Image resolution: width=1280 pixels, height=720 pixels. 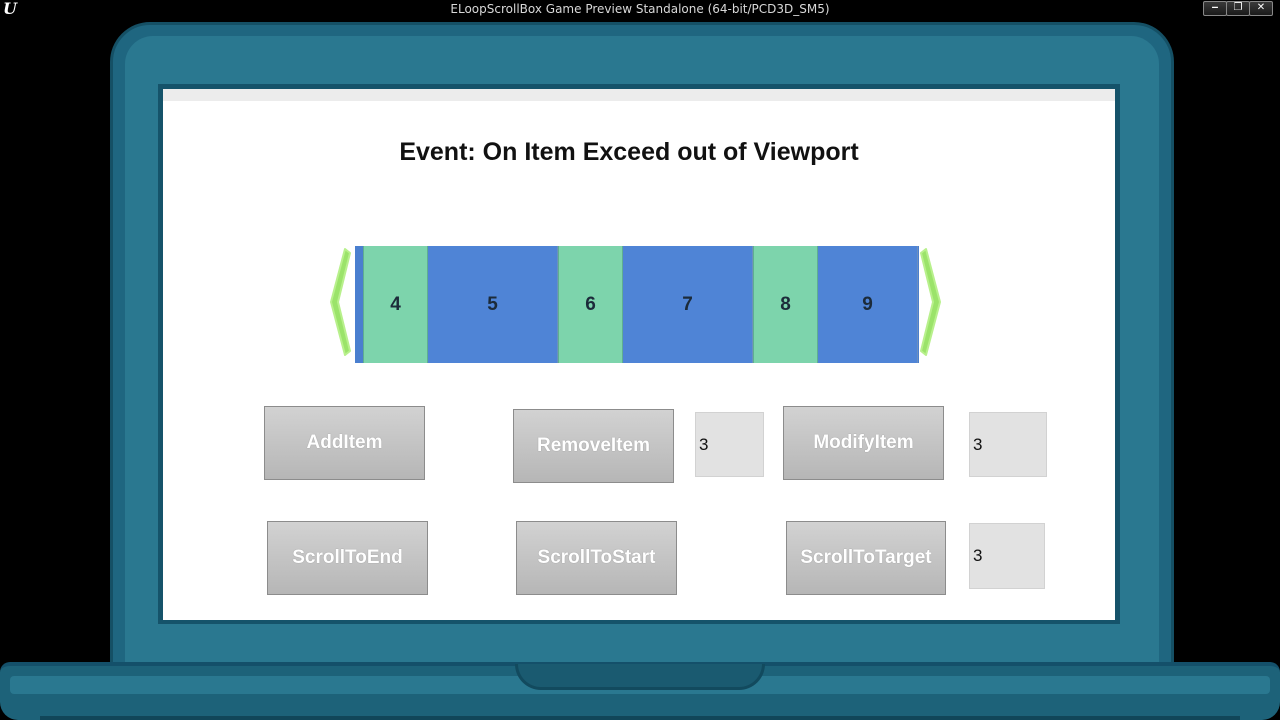 What do you see at coordinates (1215, 8) in the screenshot?
I see `minimize-button: ‒` at bounding box center [1215, 8].